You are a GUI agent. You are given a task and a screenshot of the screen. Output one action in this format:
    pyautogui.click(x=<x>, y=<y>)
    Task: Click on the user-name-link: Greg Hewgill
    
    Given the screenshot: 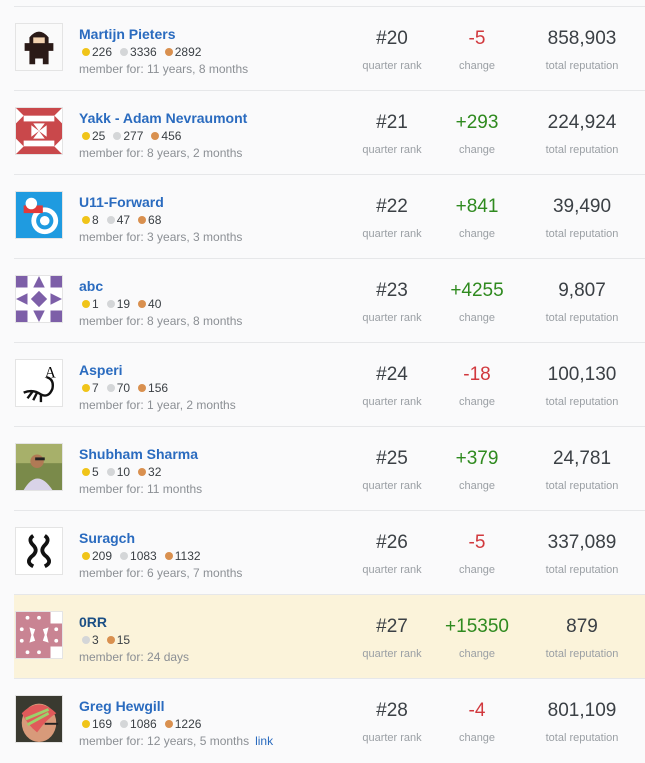 What is the action you would take?
    pyautogui.click(x=176, y=706)
    